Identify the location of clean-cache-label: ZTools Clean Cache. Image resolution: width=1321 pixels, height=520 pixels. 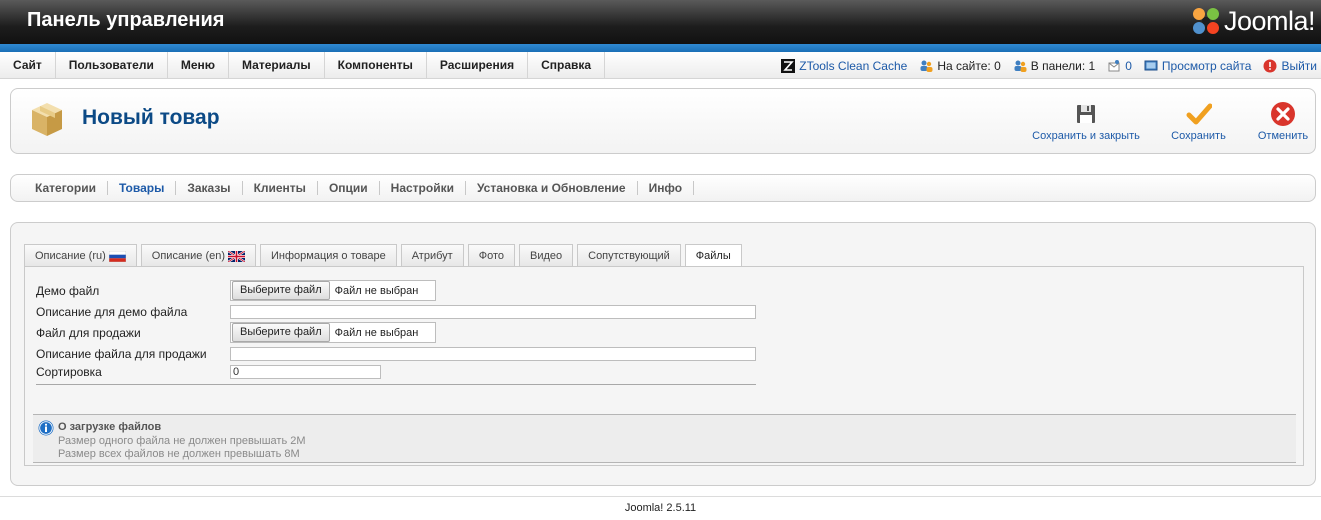
(853, 65).